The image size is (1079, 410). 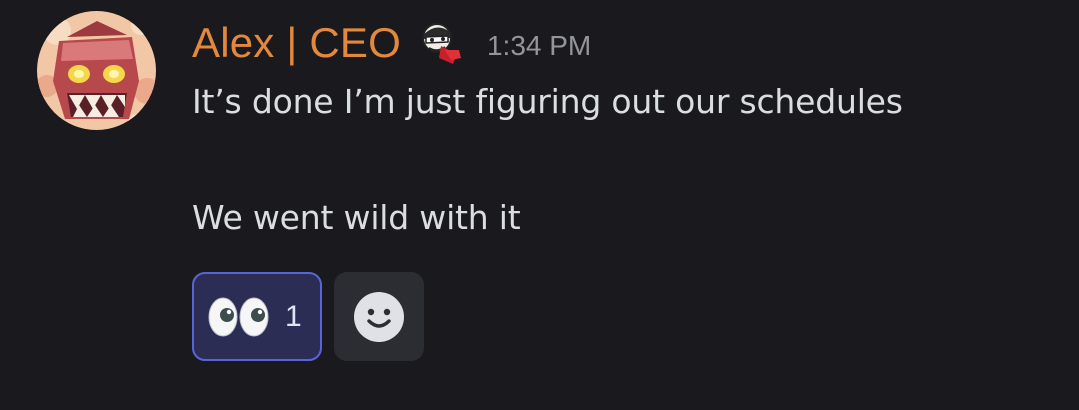 I want to click on reaction-count: 1, so click(x=293, y=316).